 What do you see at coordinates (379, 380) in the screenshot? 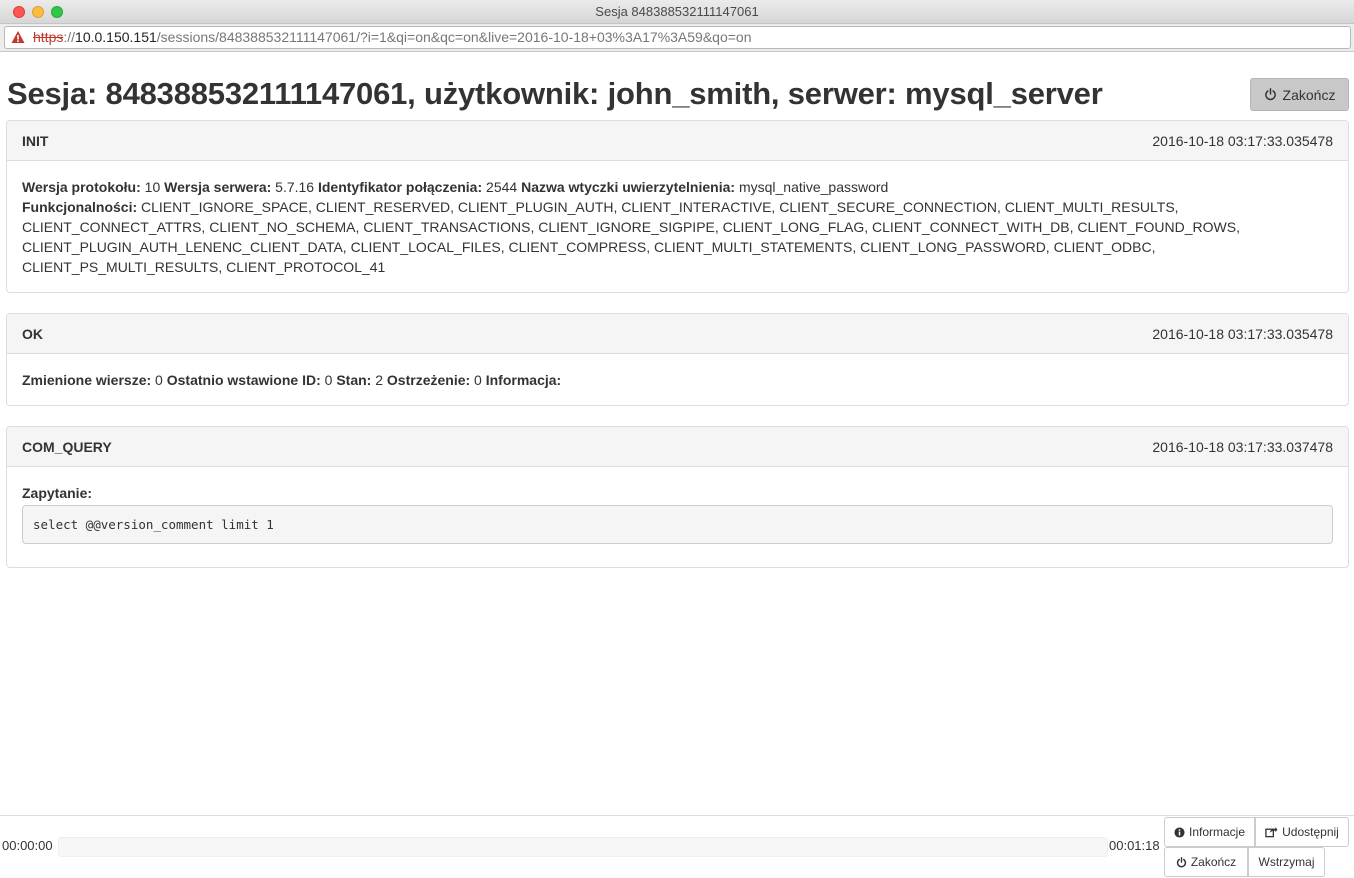
I see `status-value: 2` at bounding box center [379, 380].